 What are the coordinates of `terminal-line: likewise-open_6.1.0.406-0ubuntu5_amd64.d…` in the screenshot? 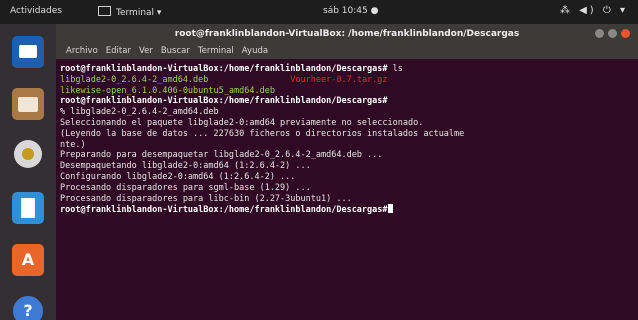 It's located at (347, 91).